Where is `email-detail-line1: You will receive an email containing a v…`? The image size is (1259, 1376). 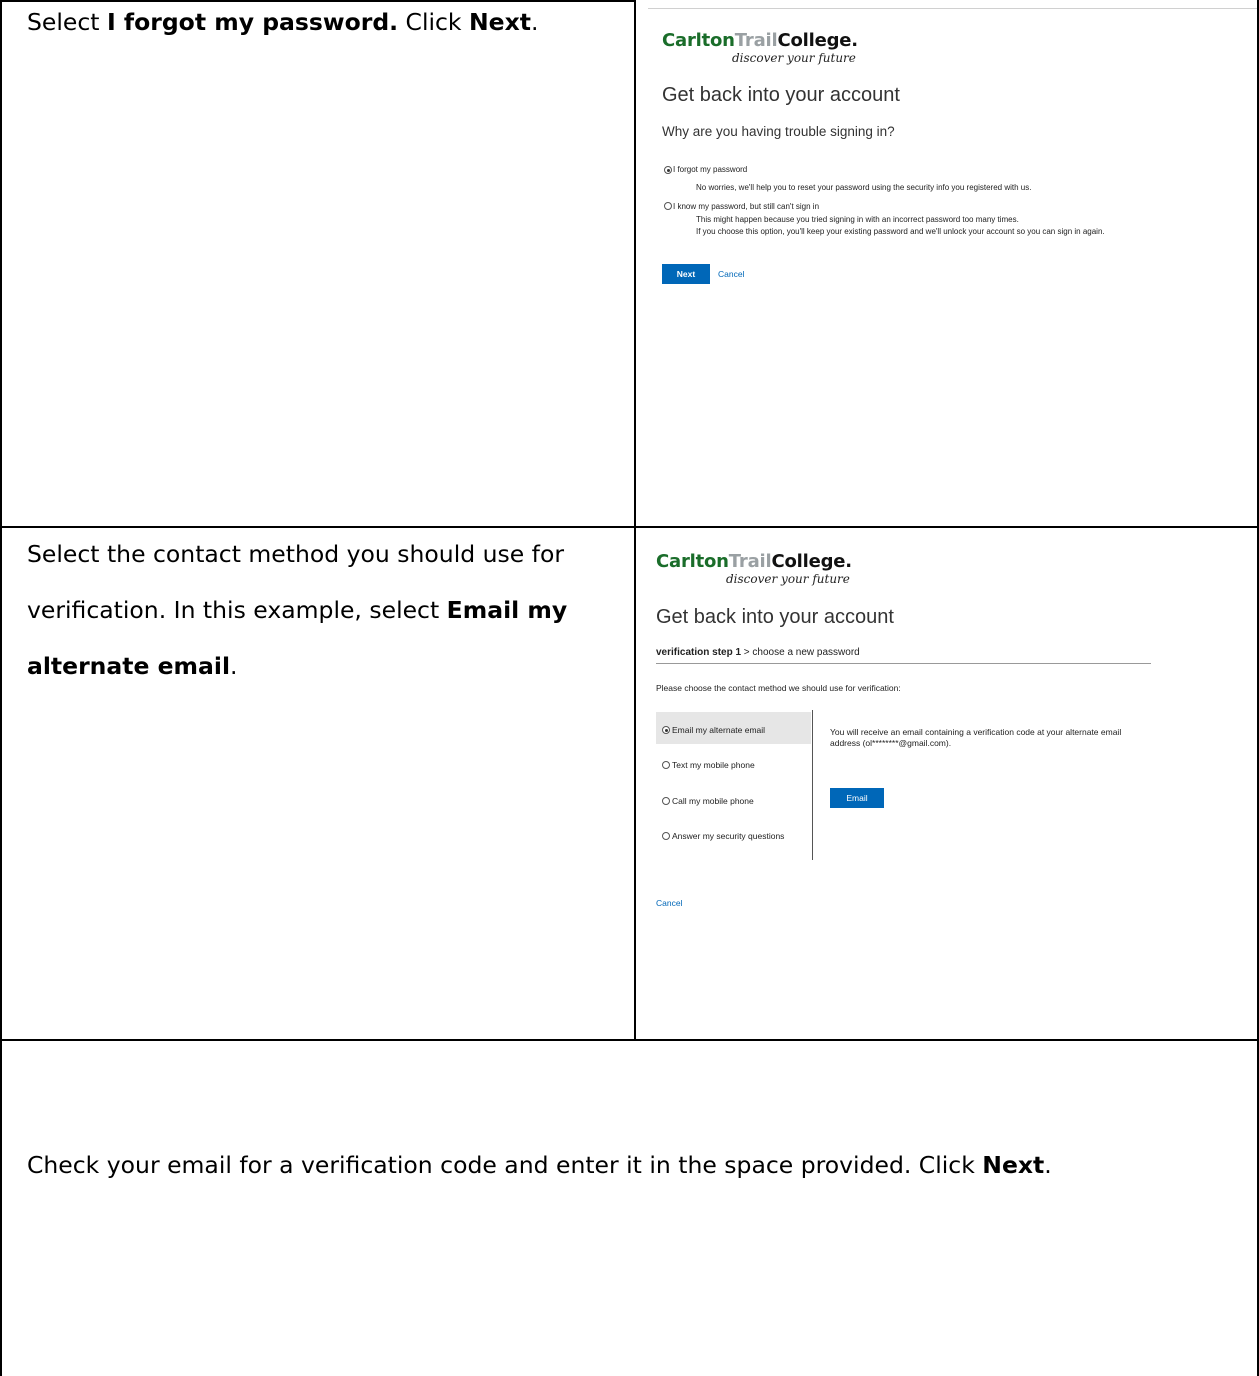 email-detail-line1: You will receive an email containing a v… is located at coordinates (976, 732).